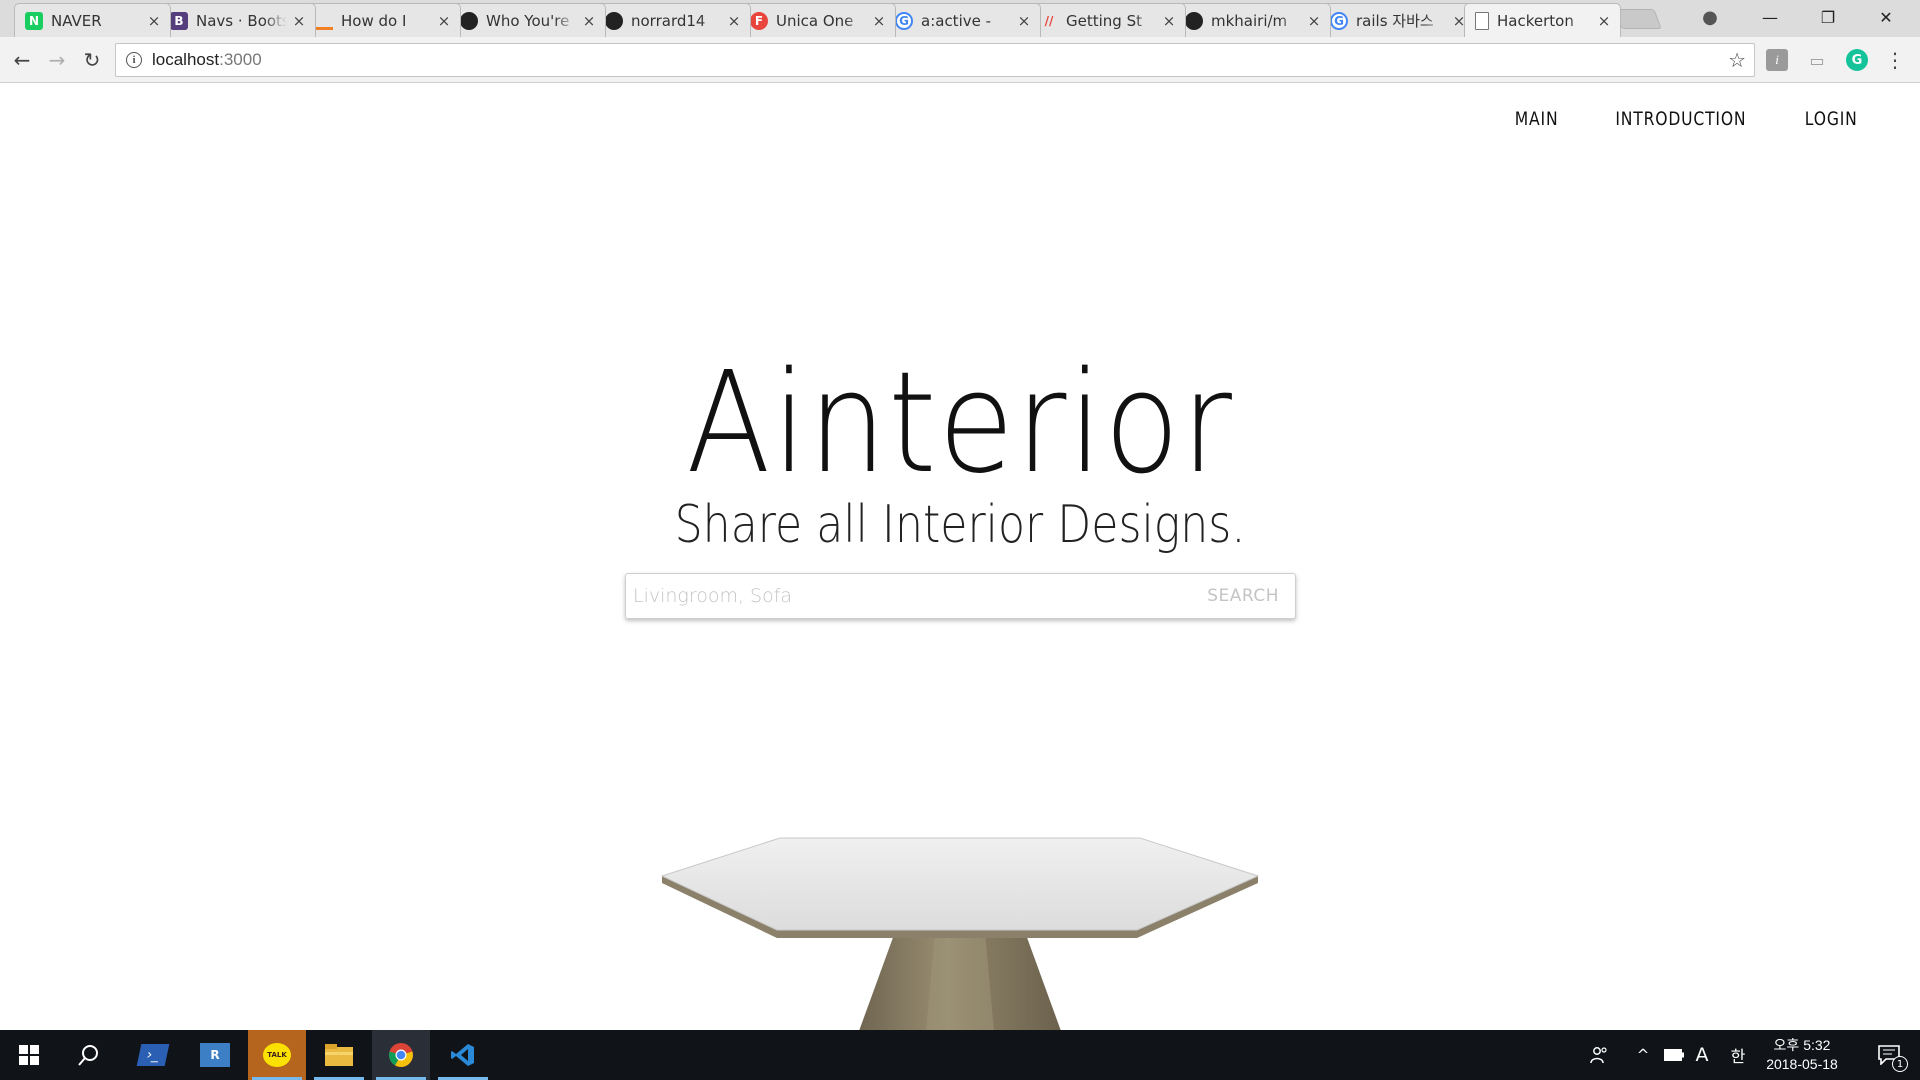 The width and height of the screenshot is (1920, 1080). Describe the element at coordinates (759, 20) in the screenshot. I see `fonts-icon: F` at that location.